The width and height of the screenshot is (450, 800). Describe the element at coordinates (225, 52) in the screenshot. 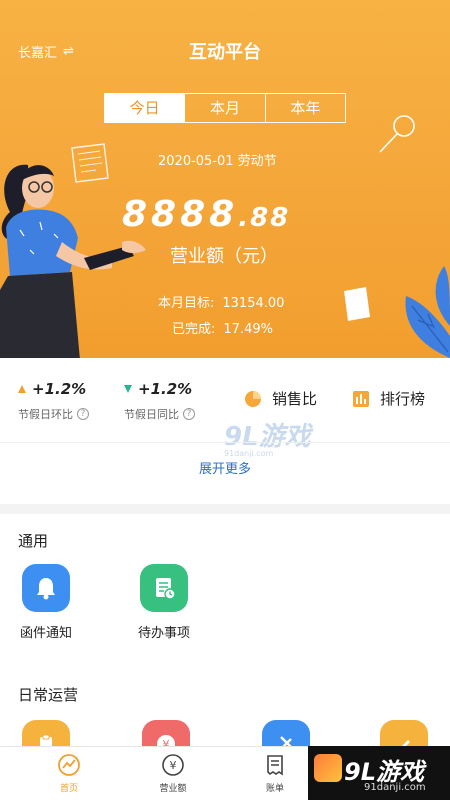

I see `page-title: 互动平台` at that location.